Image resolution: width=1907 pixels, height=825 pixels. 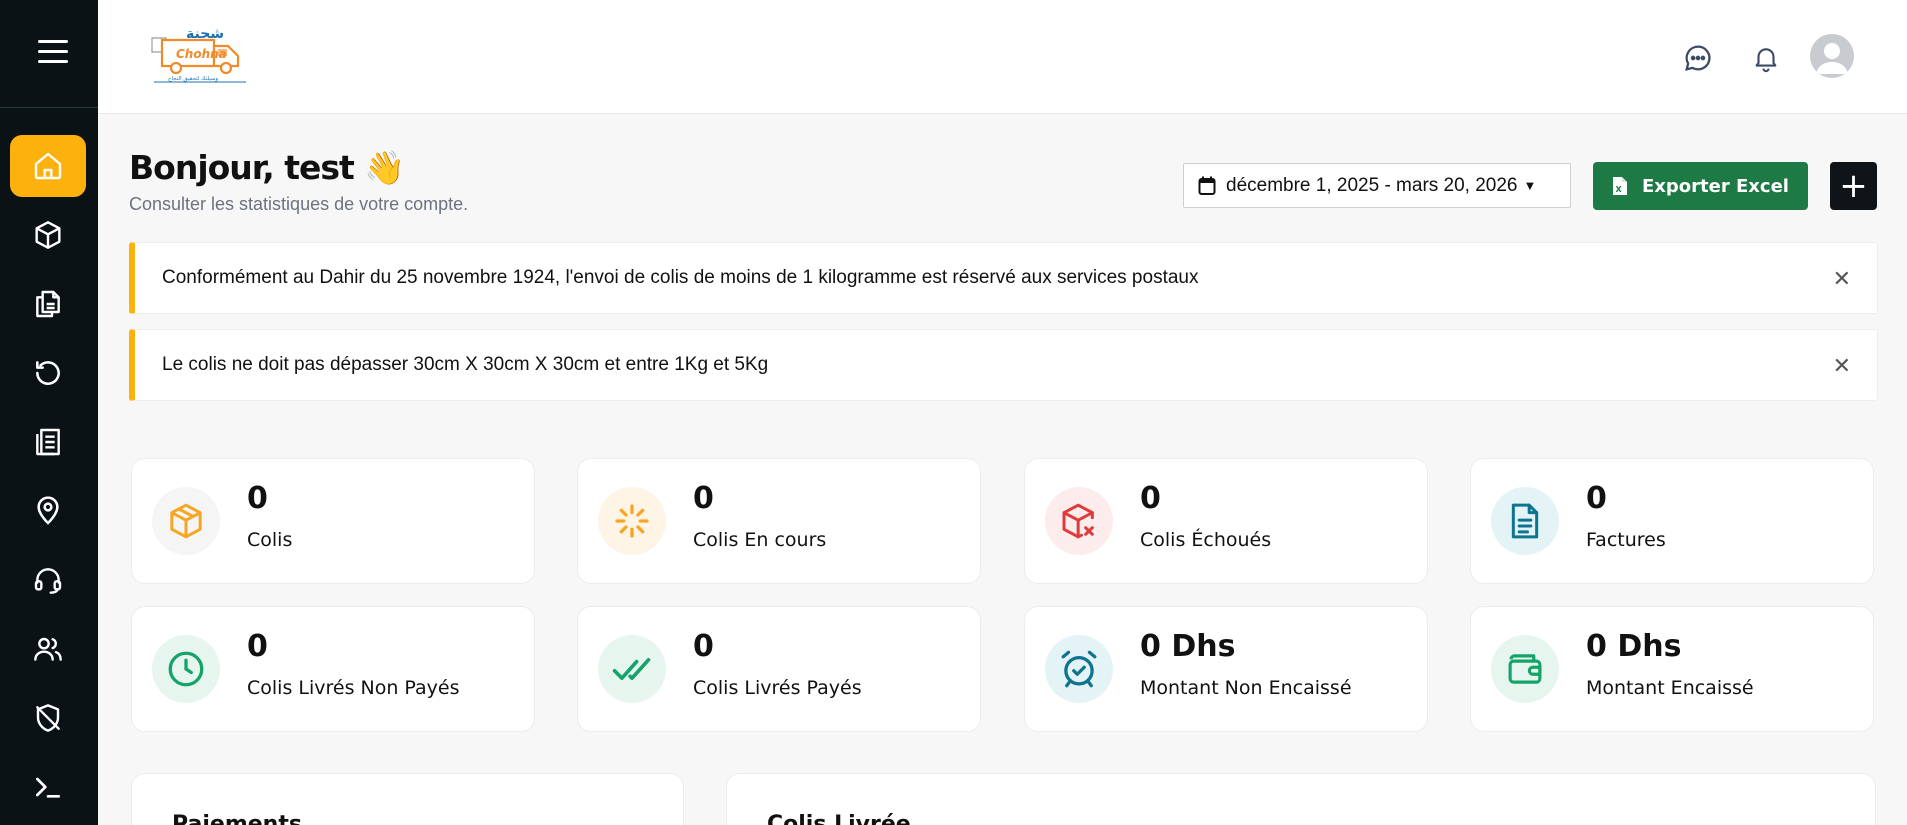 I want to click on stat-label: Colis Livrés Non Payés, so click(x=353, y=688).